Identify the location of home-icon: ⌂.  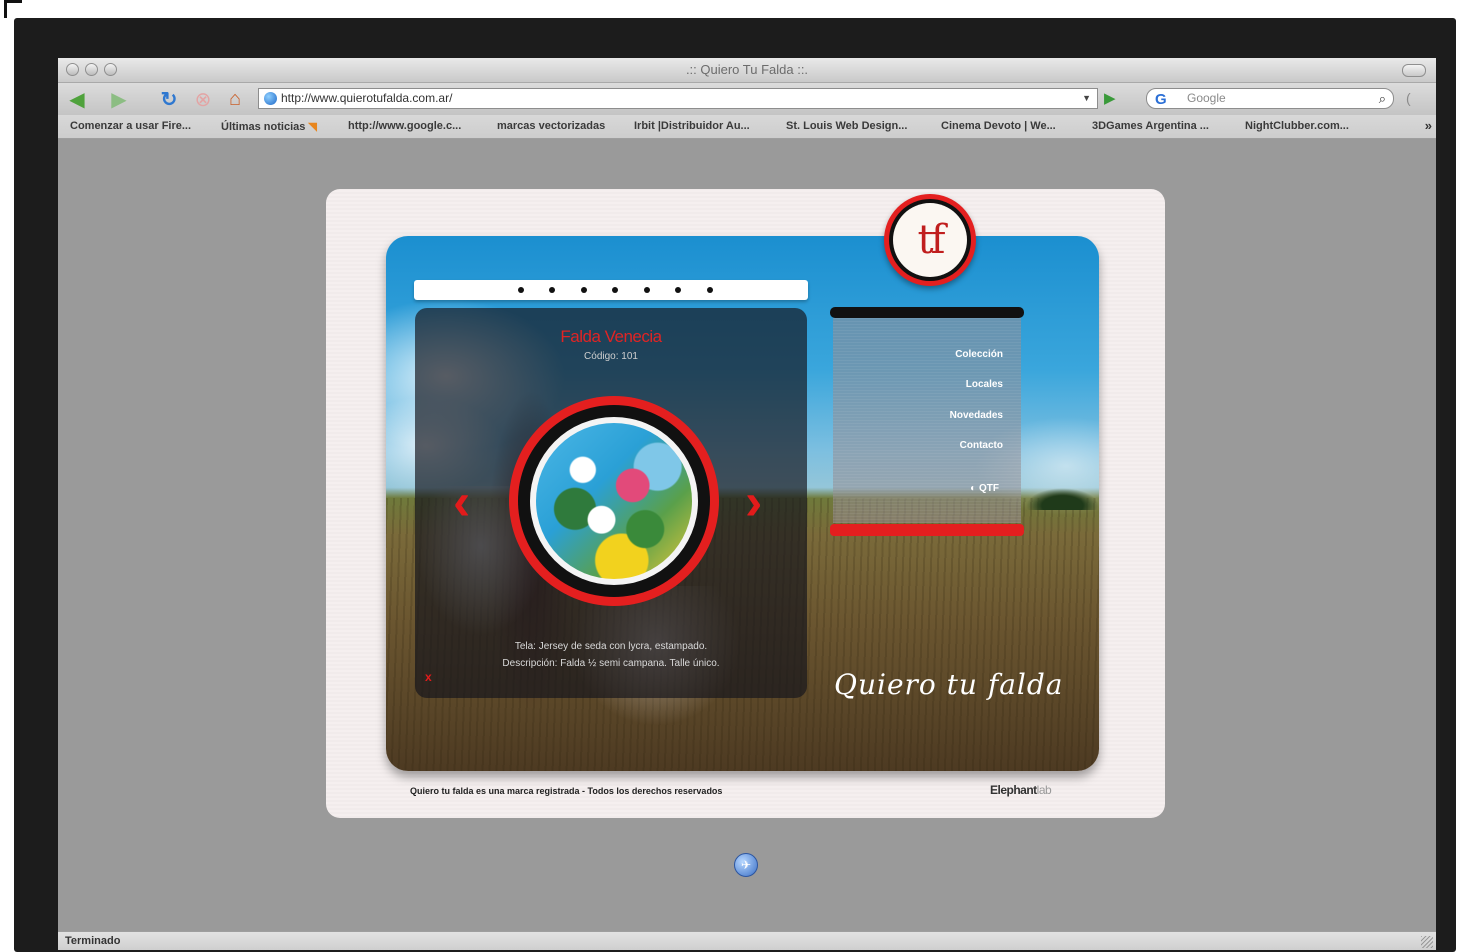
(235, 99).